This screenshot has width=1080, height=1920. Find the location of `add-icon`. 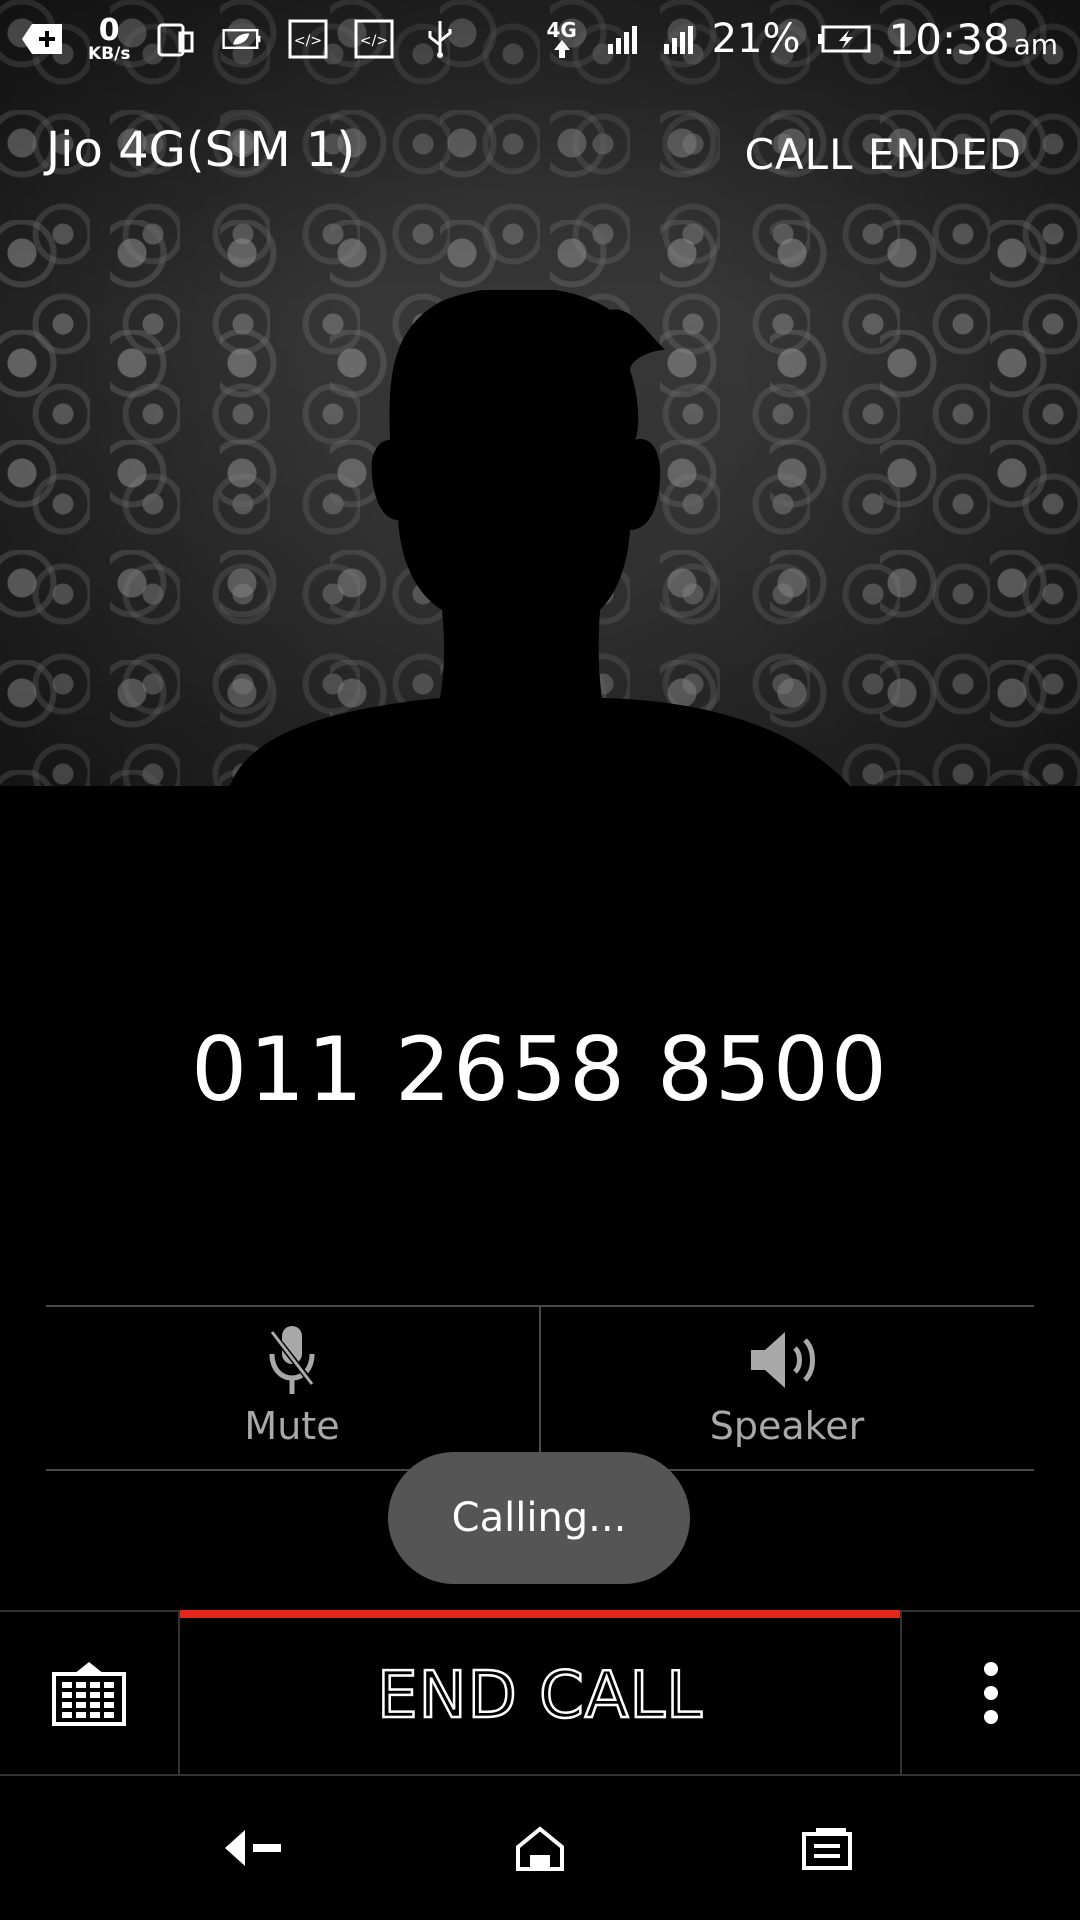

add-icon is located at coordinates (42, 39).